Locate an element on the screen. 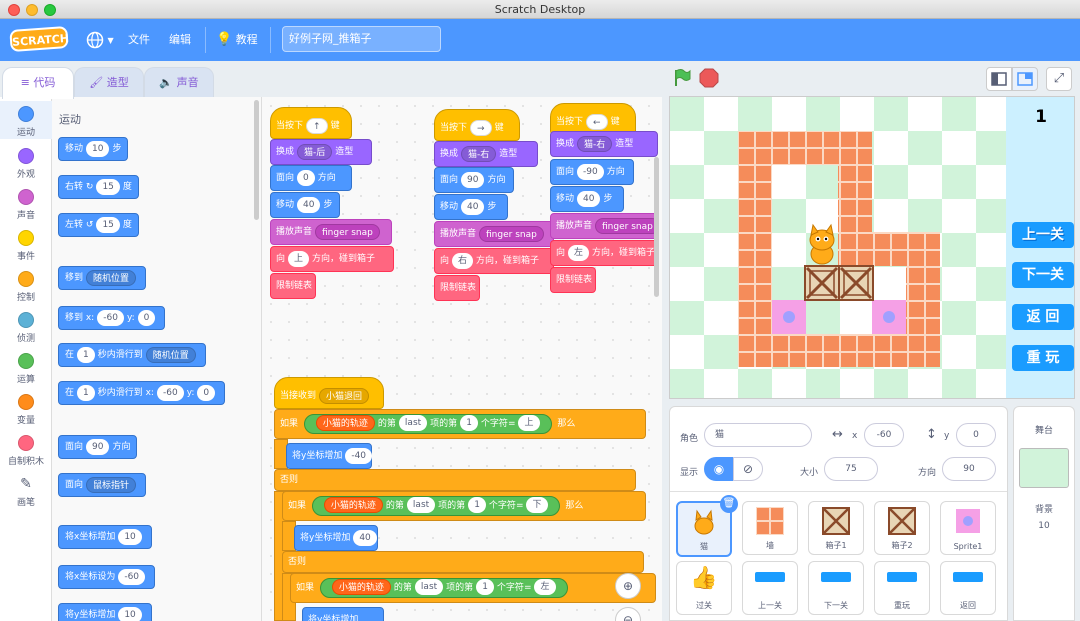 The width and height of the screenshot is (1080, 621). replay-button: 重 玩 is located at coordinates (1043, 358).